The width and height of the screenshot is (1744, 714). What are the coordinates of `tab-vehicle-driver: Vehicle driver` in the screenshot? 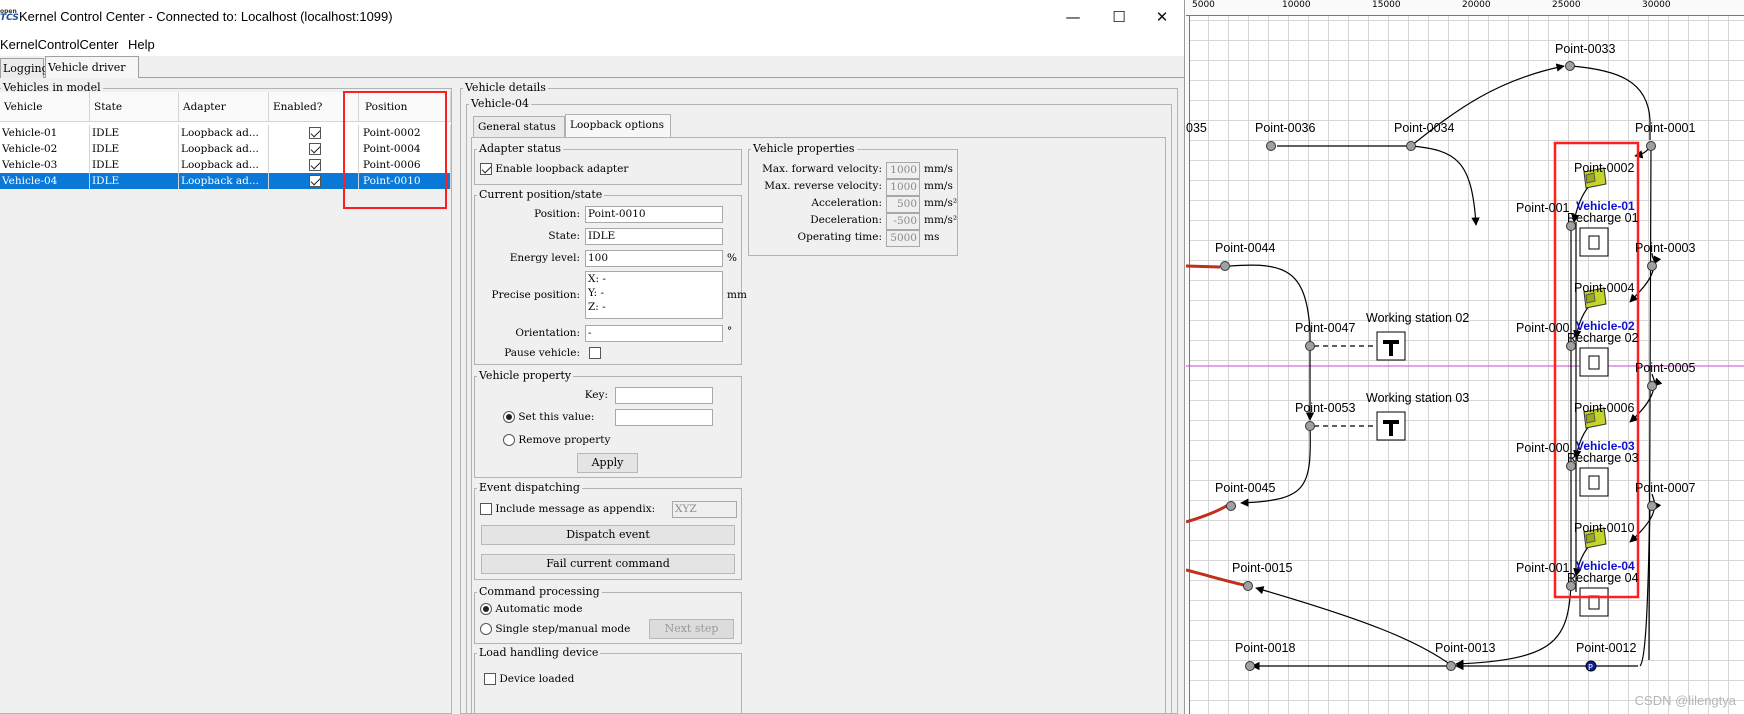 It's located at (92, 67).